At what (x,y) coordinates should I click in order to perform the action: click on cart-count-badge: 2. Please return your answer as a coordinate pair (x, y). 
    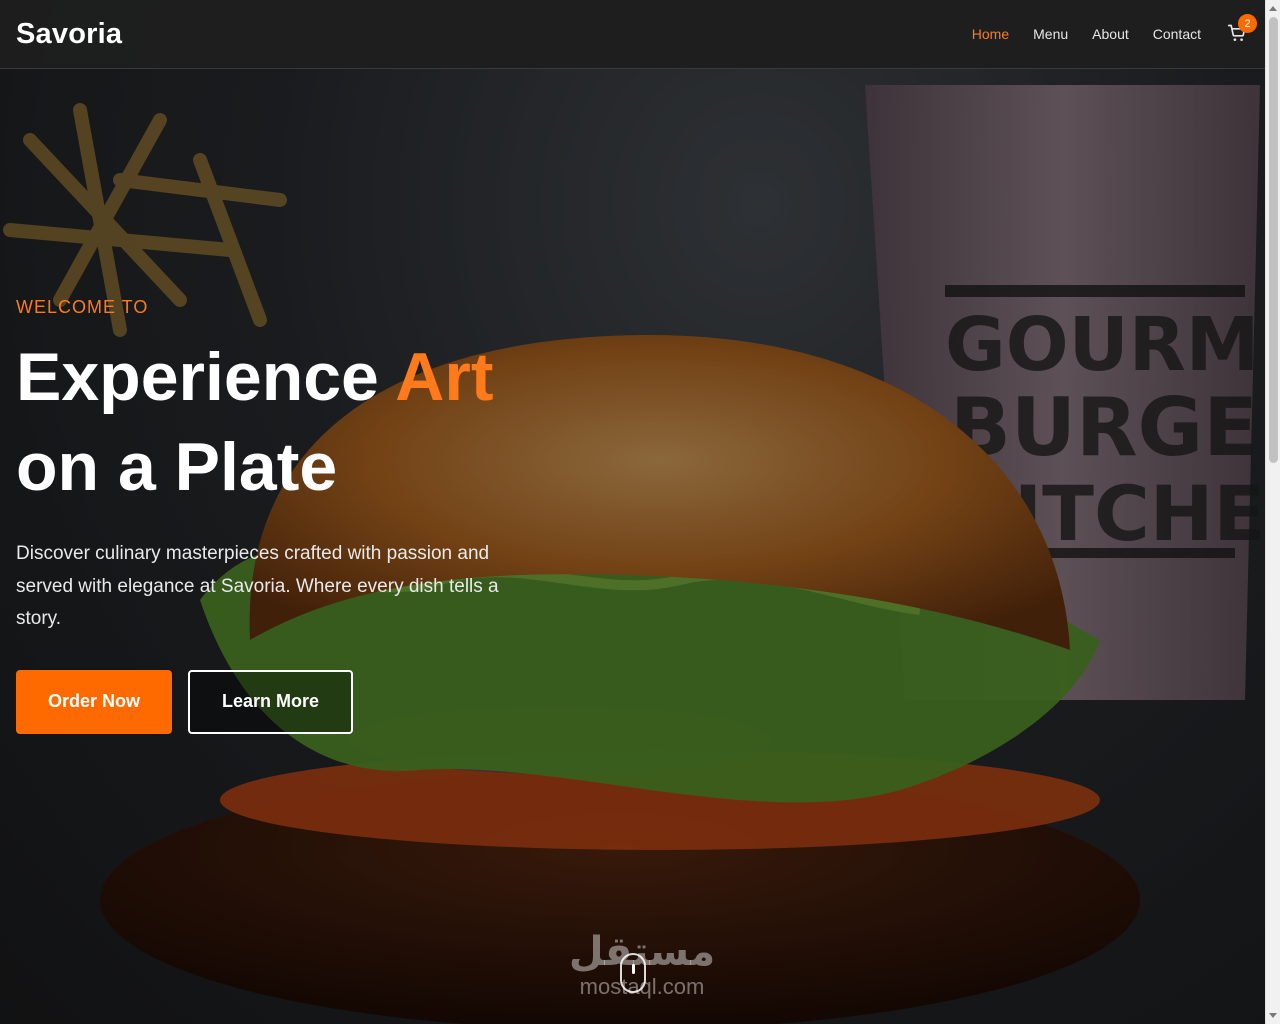
    Looking at the image, I should click on (1247, 23).